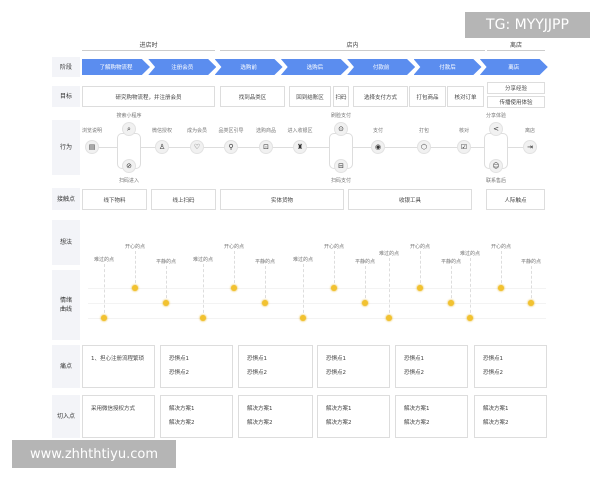  I want to click on stage-arrow: 选购后, so click(314, 67).